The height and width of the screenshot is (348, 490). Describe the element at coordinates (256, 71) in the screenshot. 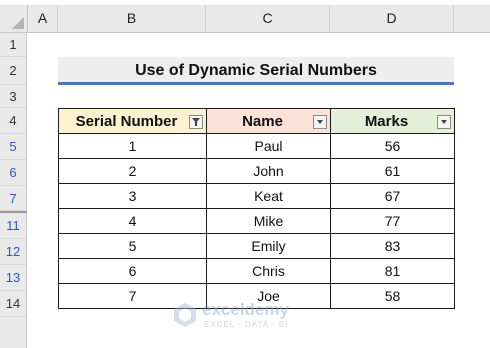

I see `sheet-title: Use of Dynamic Serial Numbers` at that location.